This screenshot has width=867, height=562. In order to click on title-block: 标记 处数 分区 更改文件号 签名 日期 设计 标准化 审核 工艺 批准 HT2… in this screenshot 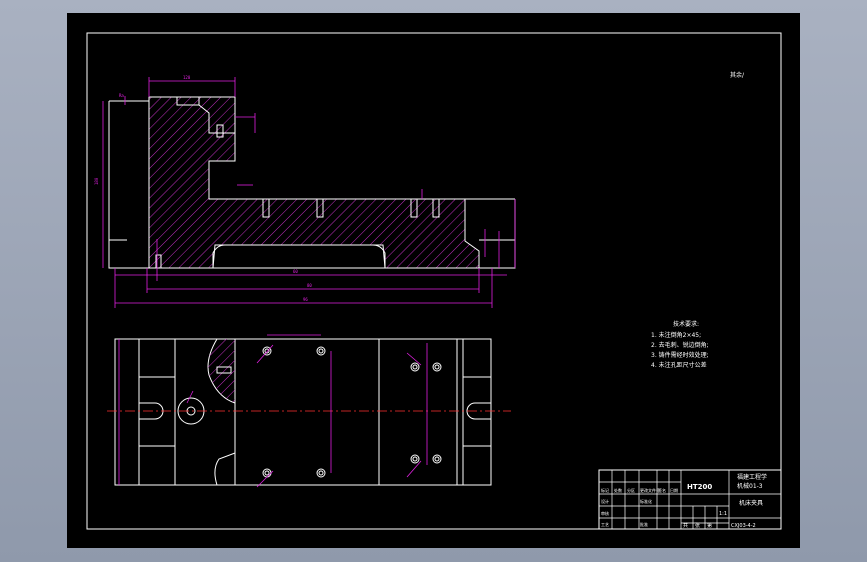, I will do `click(690, 499)`.